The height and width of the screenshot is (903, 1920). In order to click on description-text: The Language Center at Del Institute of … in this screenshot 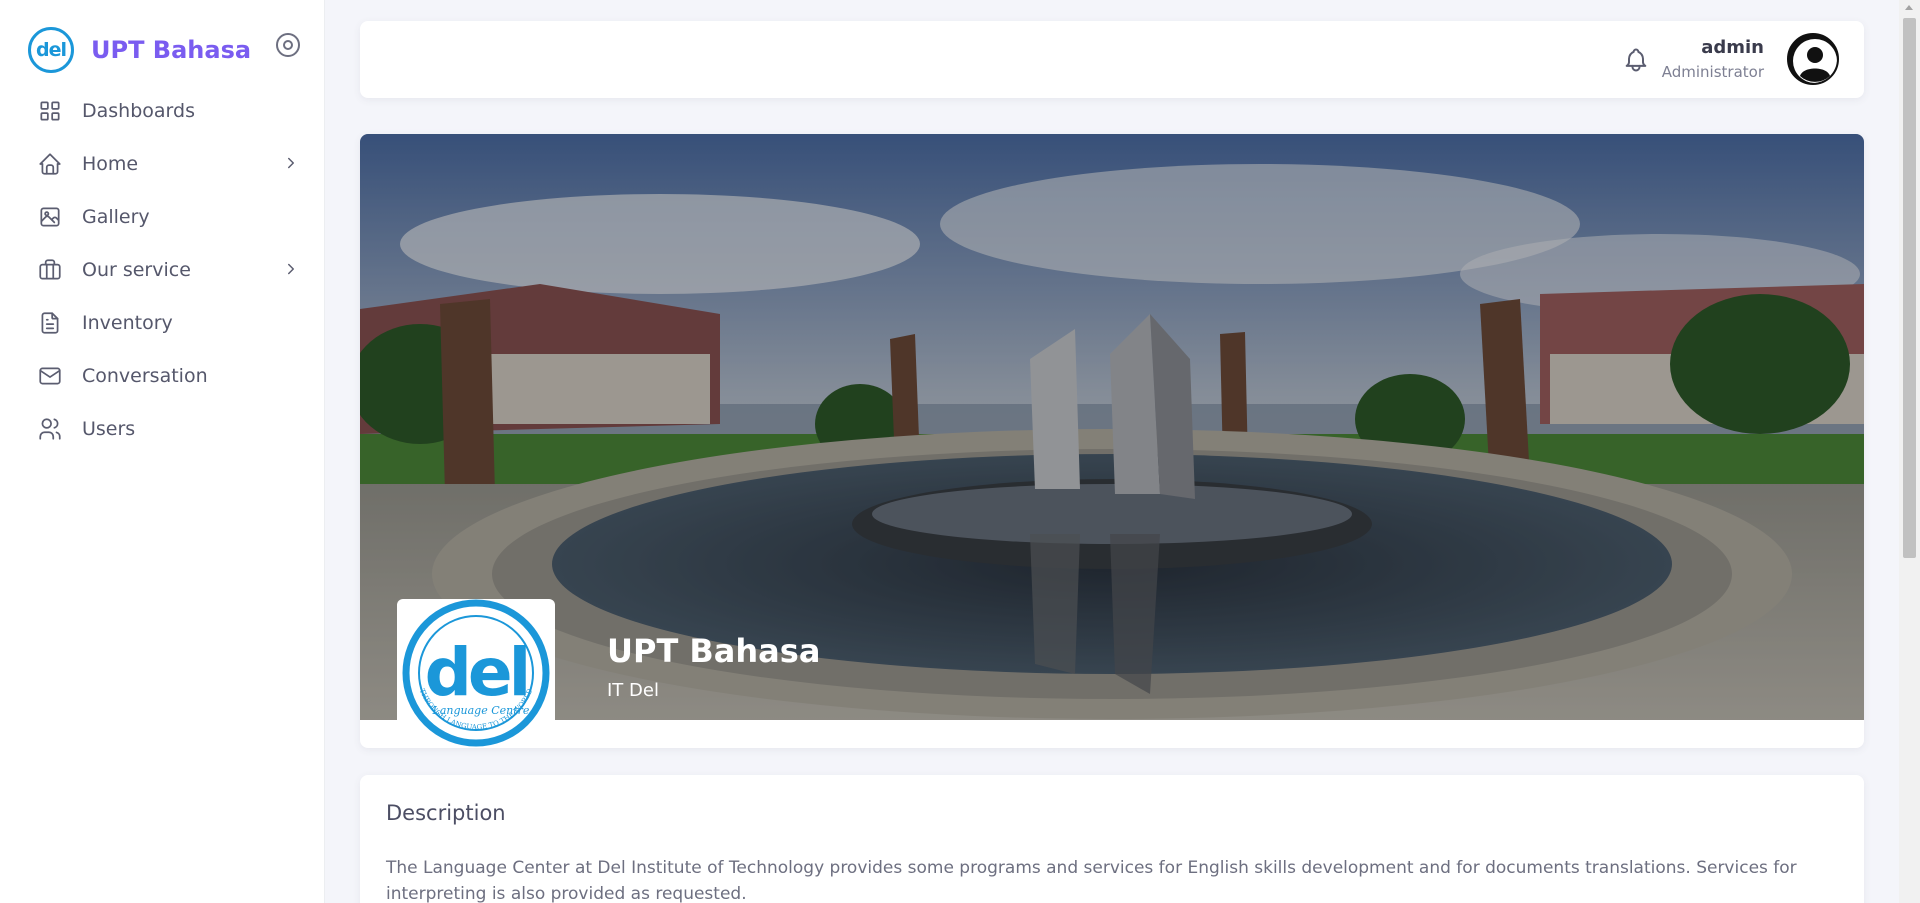, I will do `click(1091, 880)`.